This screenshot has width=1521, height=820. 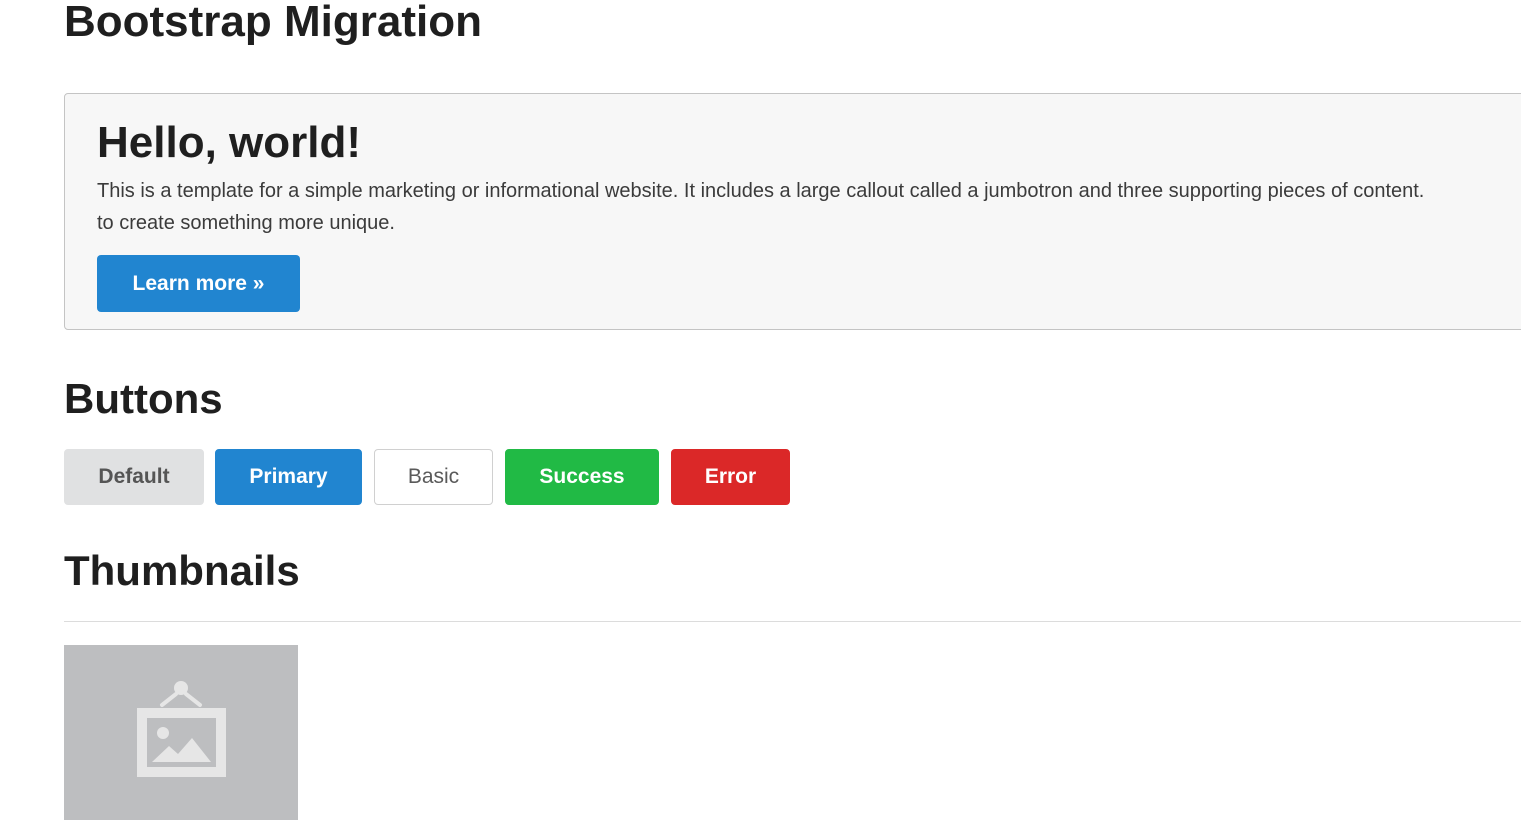 I want to click on thumbnail, so click(x=181, y=732).